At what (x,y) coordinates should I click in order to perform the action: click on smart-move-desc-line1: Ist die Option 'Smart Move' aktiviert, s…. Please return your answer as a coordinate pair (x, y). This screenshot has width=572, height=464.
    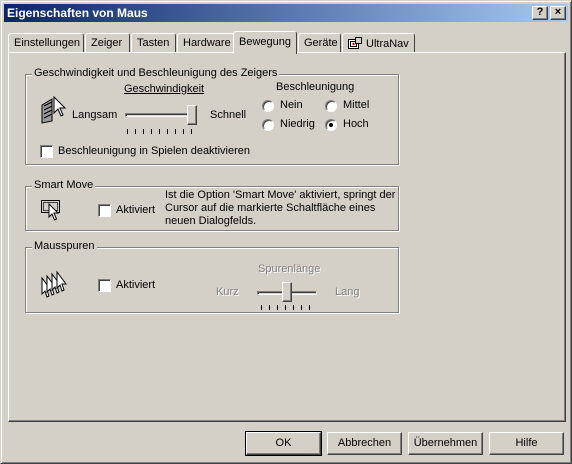
    Looking at the image, I should click on (280, 195).